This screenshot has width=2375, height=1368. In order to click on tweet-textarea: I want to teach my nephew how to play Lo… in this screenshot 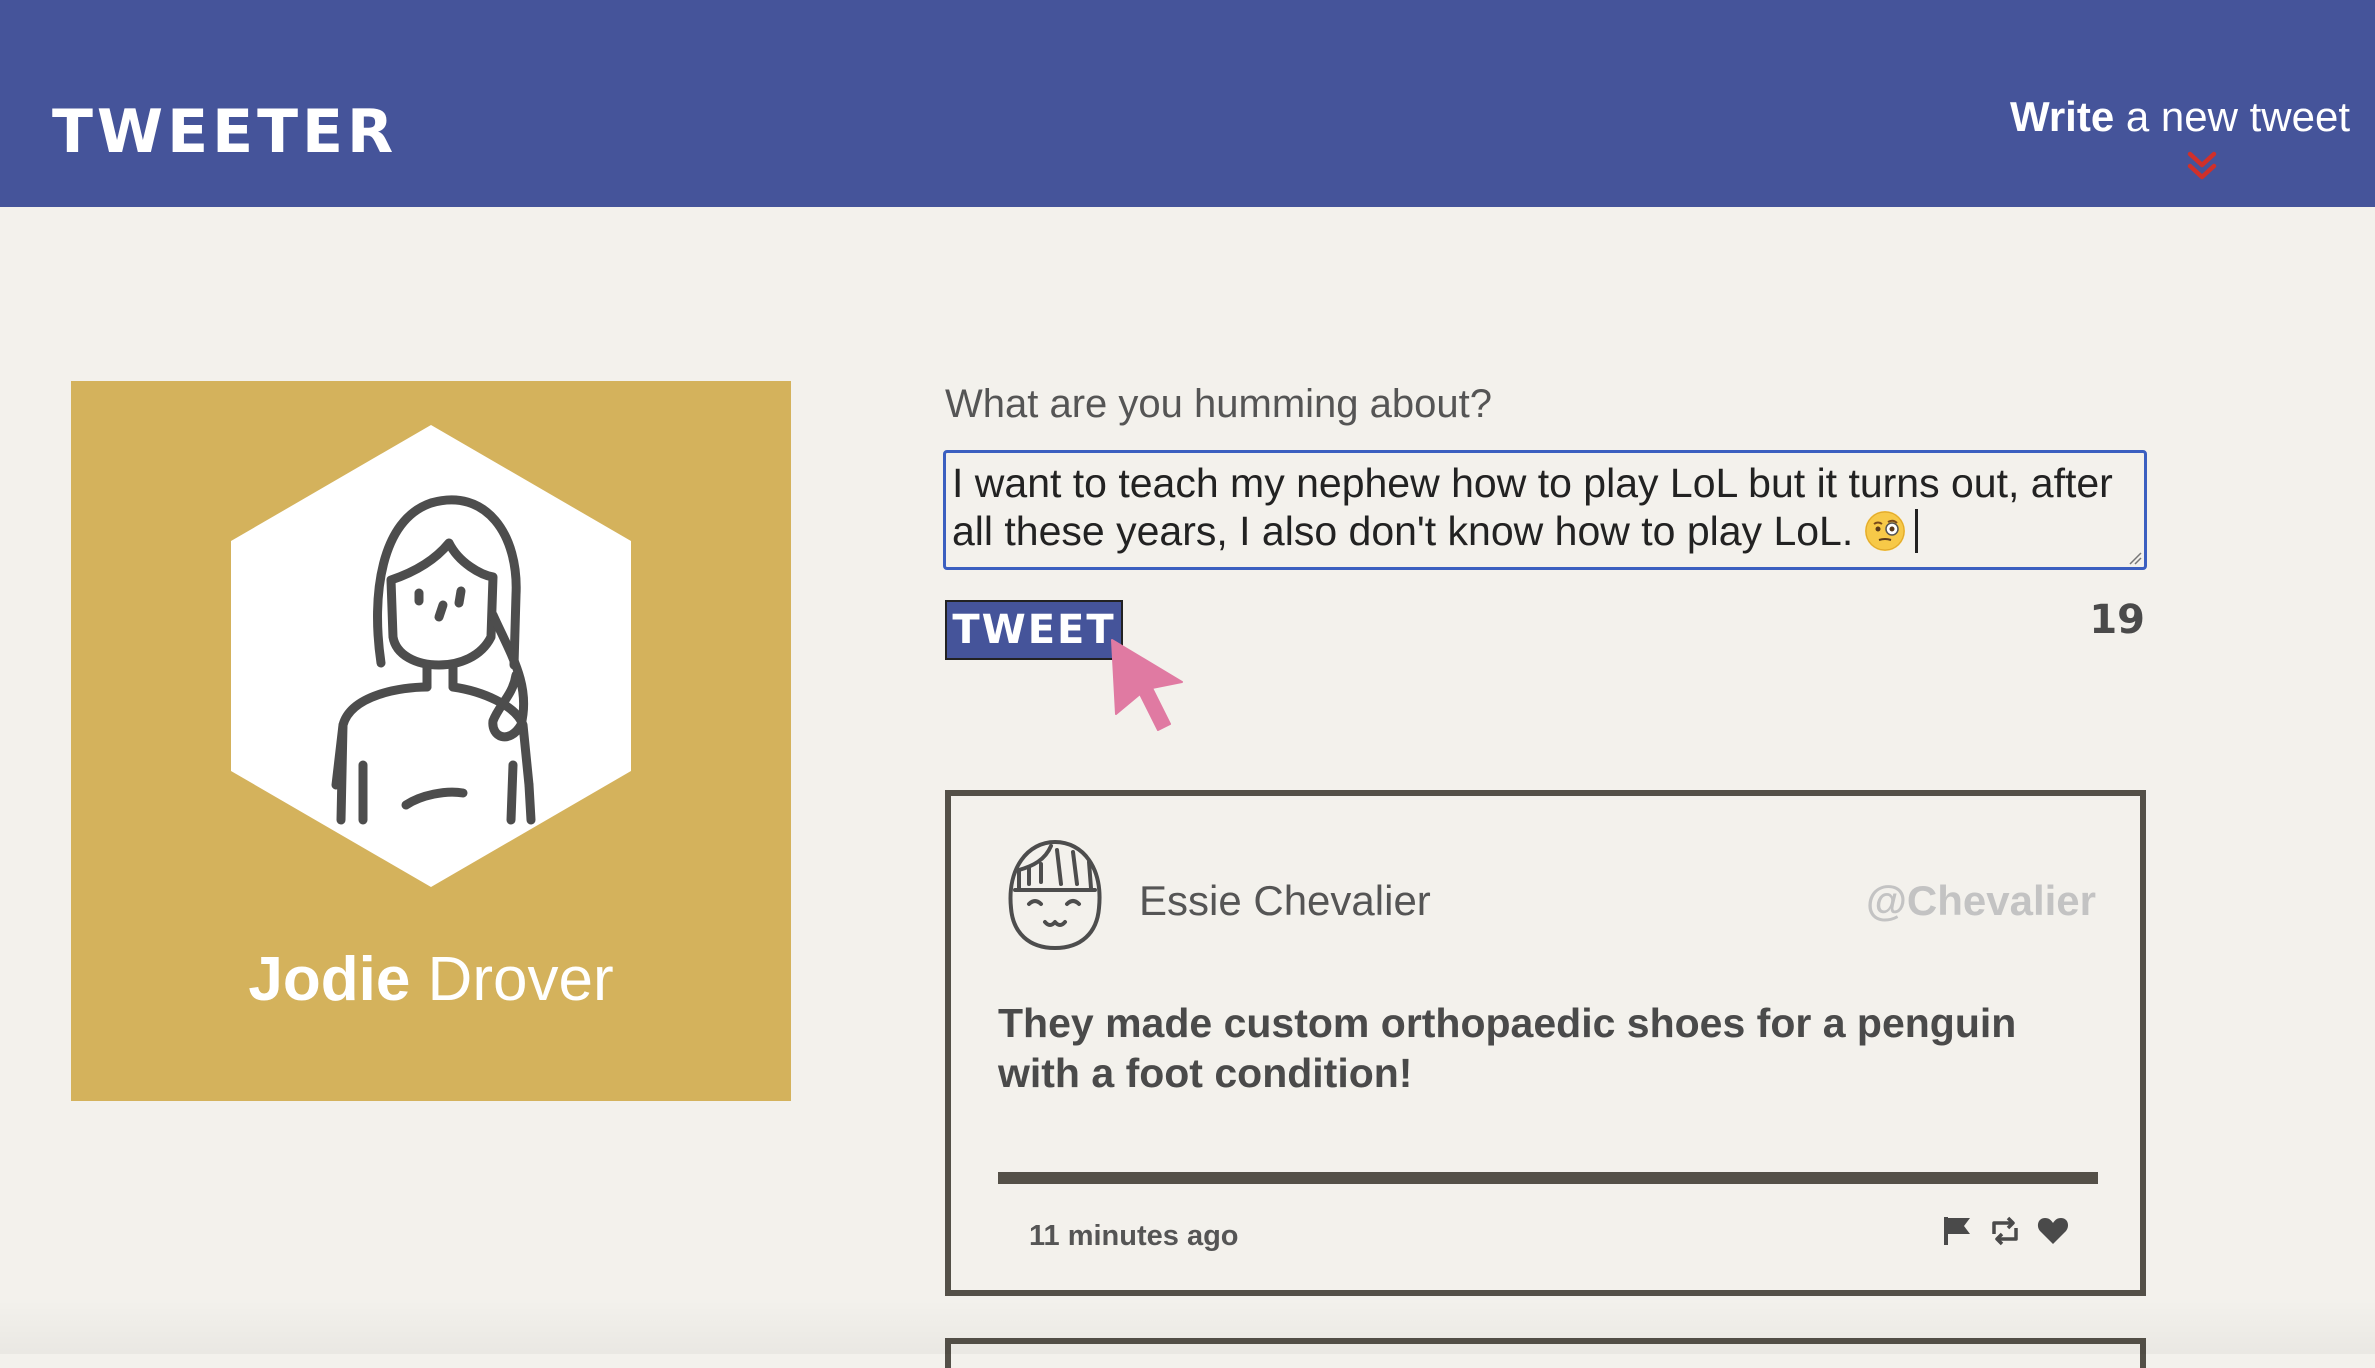, I will do `click(1545, 510)`.